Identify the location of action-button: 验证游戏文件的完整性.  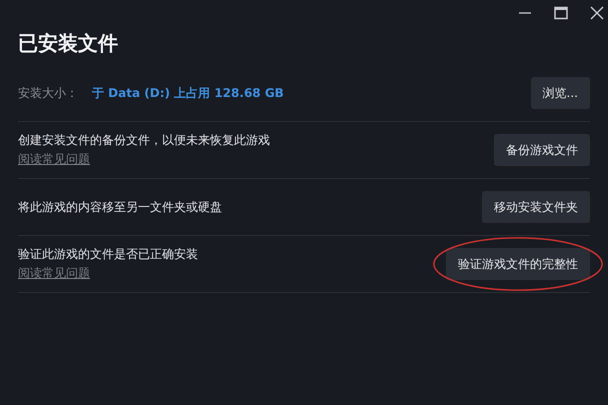
(518, 264).